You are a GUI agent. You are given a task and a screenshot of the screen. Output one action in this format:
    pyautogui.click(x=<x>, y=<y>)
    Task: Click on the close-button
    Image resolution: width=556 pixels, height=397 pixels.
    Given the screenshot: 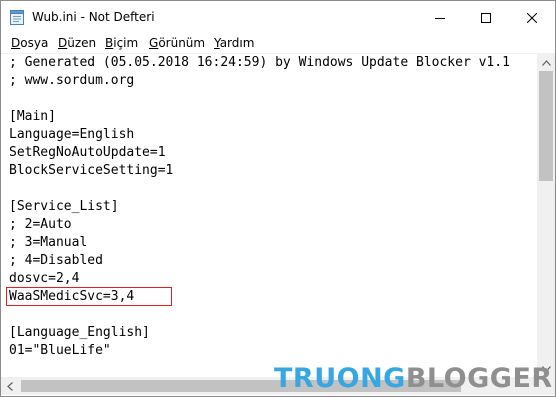 What is the action you would take?
    pyautogui.click(x=532, y=17)
    